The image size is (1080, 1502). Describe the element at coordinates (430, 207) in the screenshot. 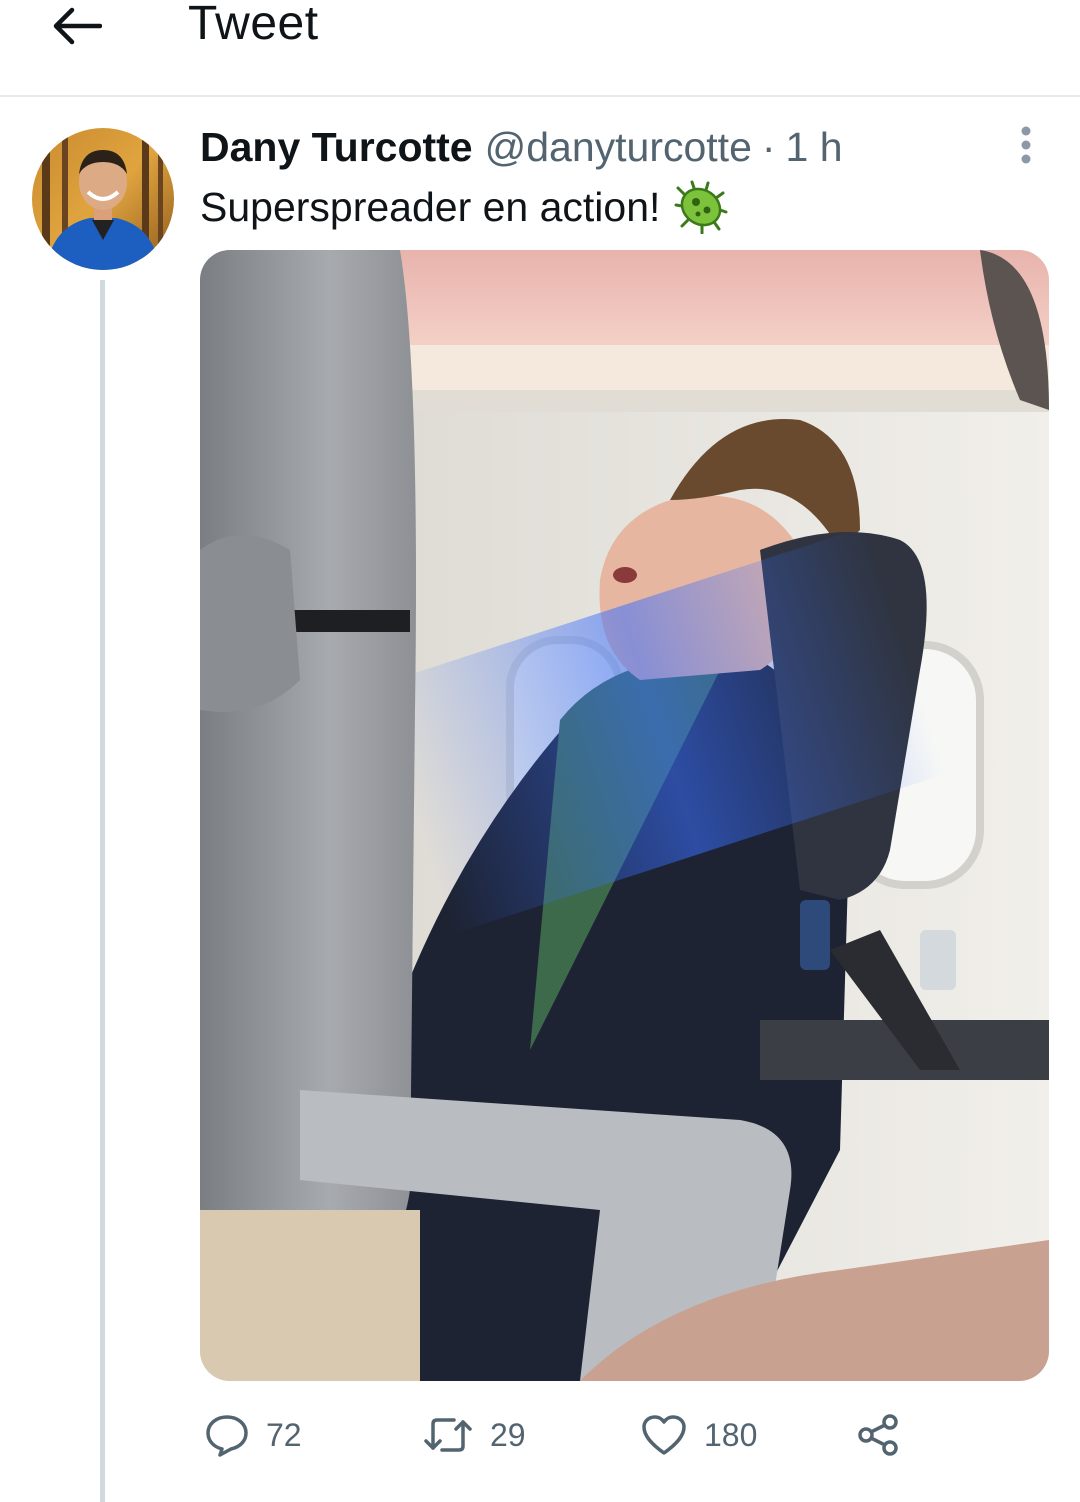

I see `tweet-body: Superspreader en action!` at that location.